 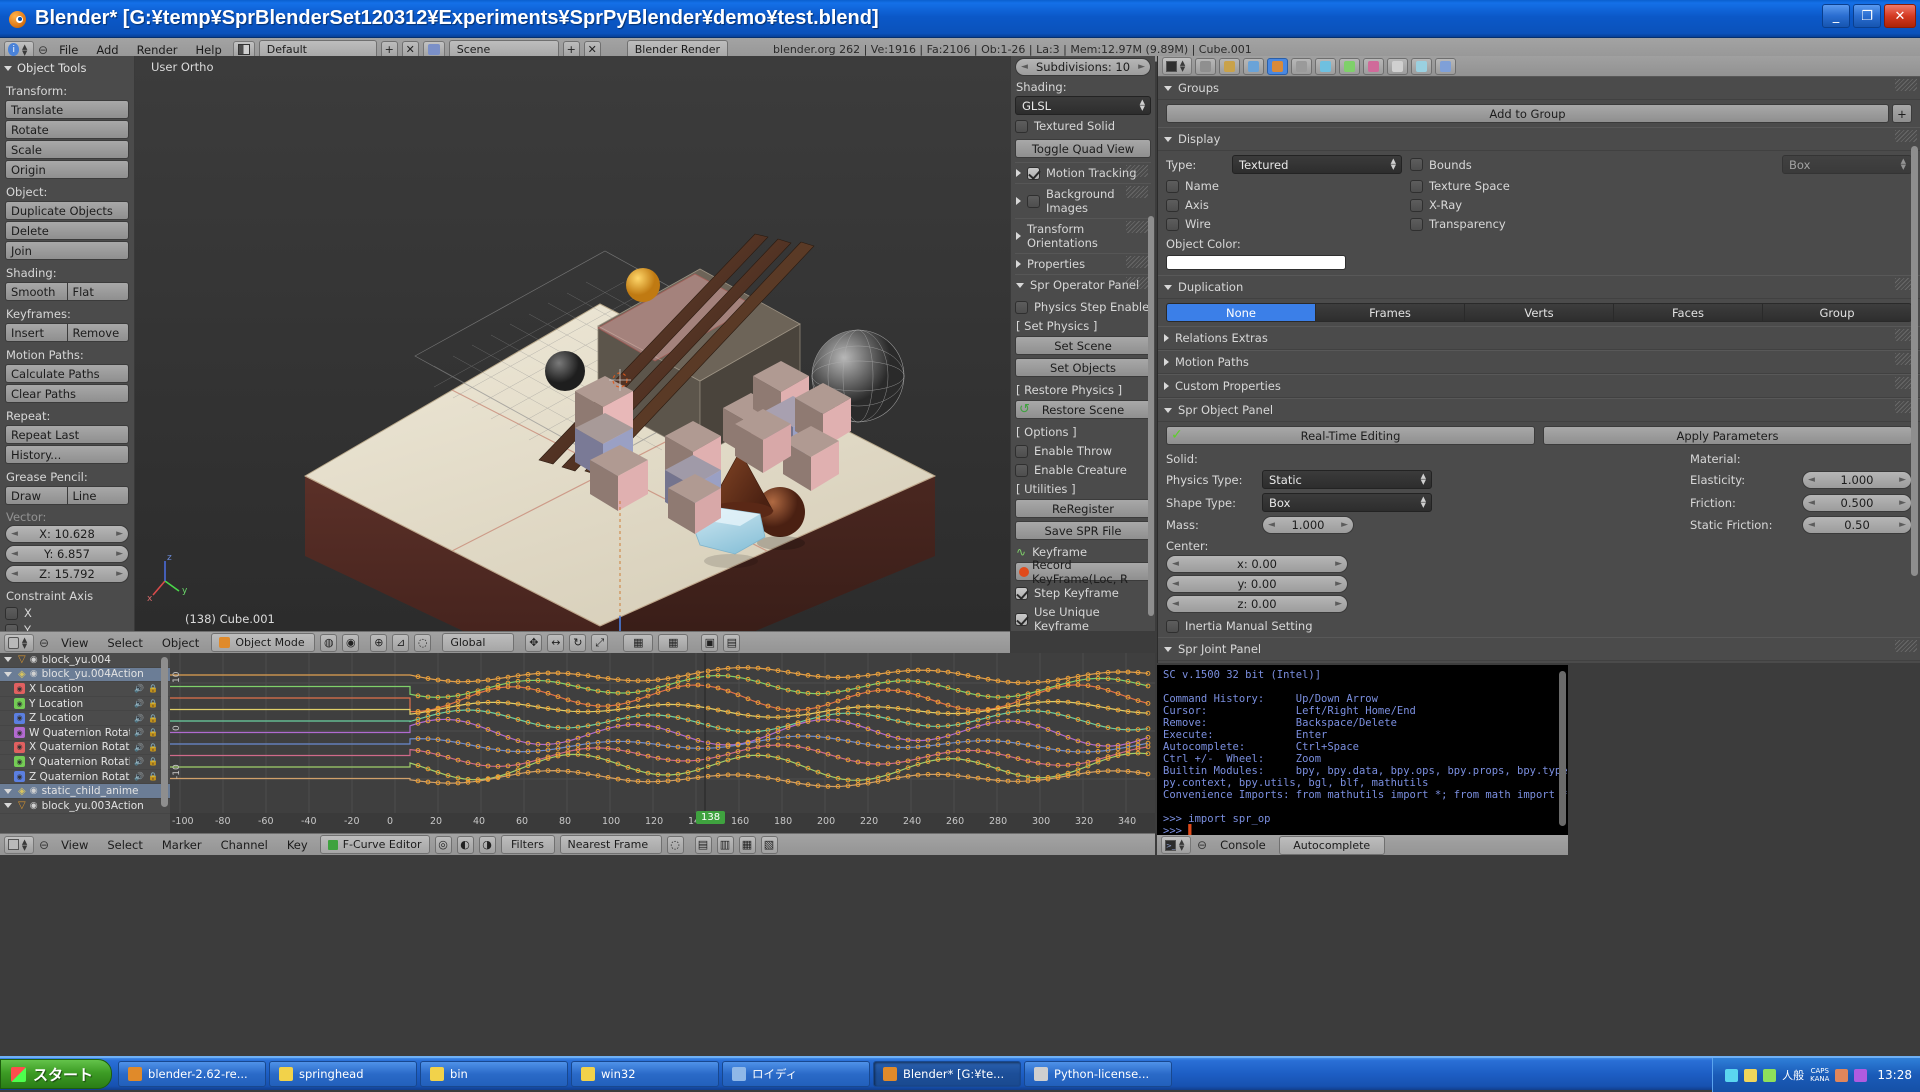 I want to click on manipulator-translate-icon: ↔, so click(x=556, y=642).